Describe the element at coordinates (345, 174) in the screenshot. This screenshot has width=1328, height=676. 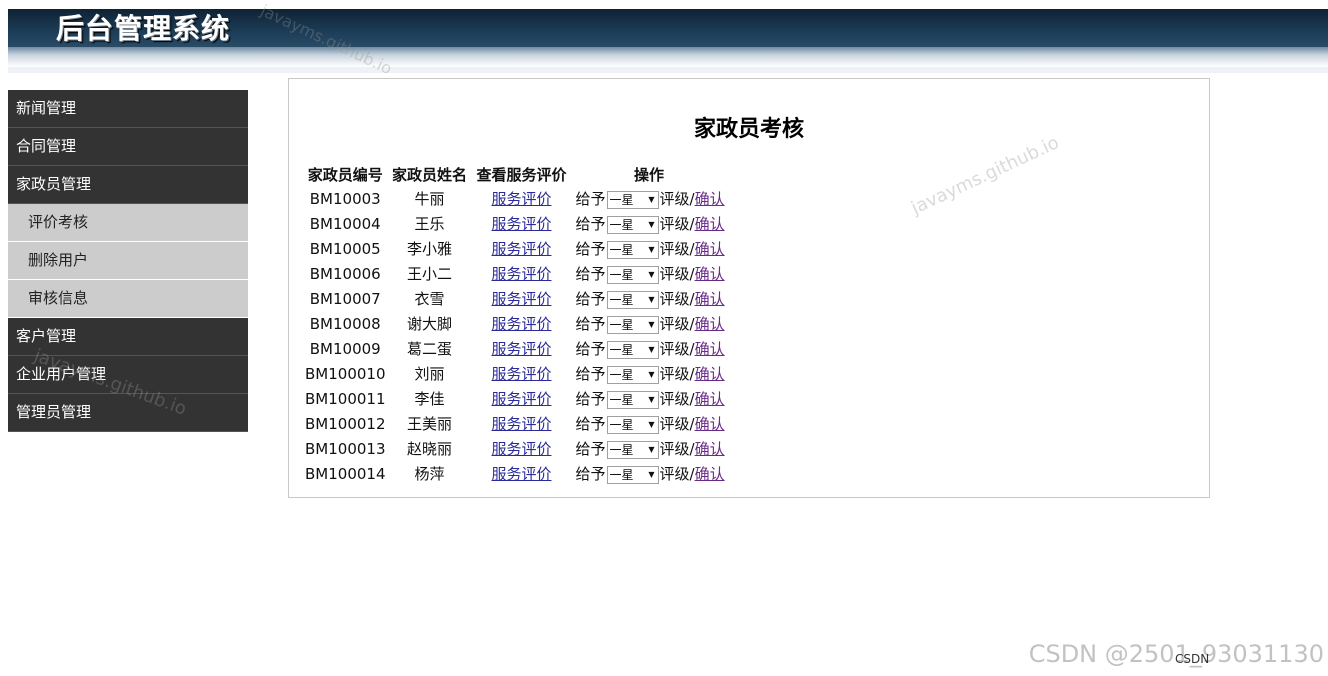
I see `column-header-id: 家政员编号` at that location.